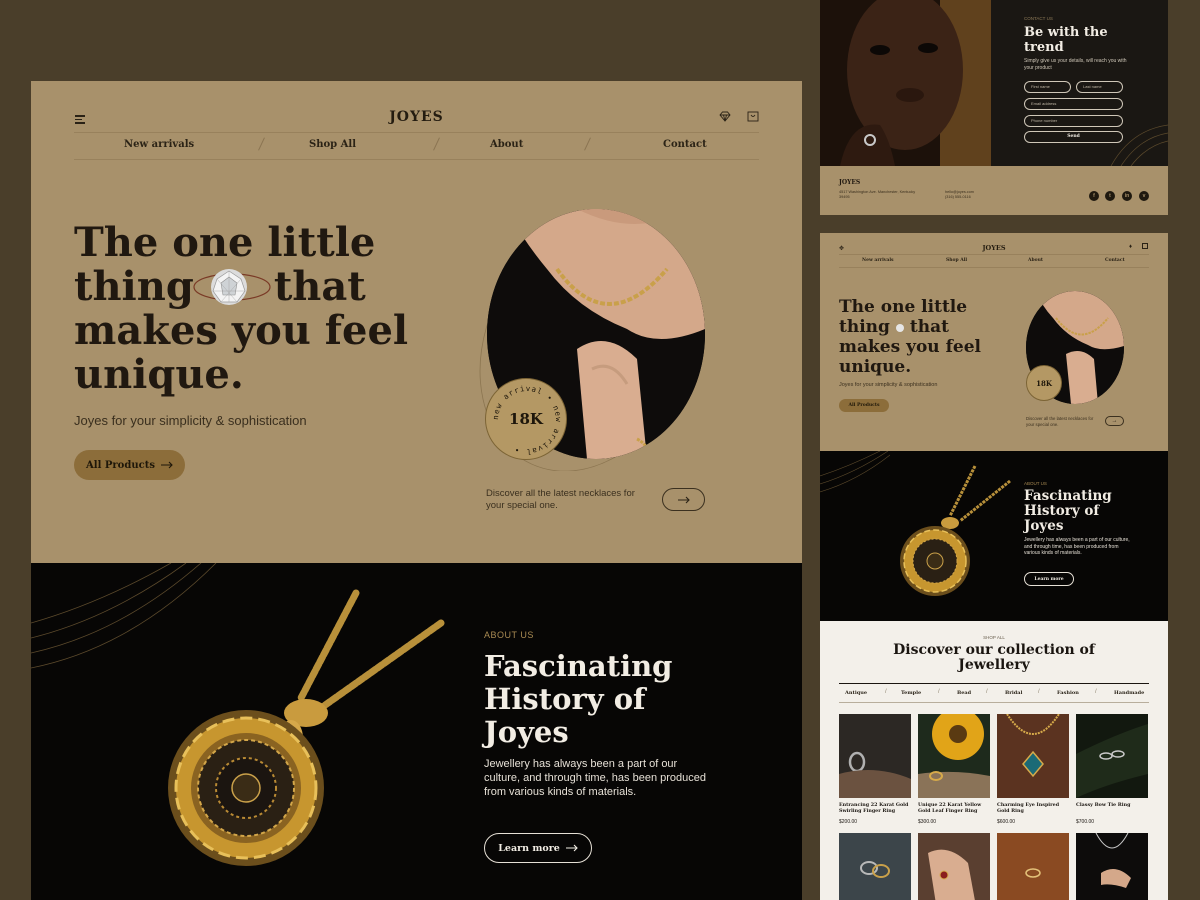 Image resolution: width=1200 pixels, height=900 pixels. Describe the element at coordinates (856, 693) in the screenshot. I see `category-antique: Antique` at that location.